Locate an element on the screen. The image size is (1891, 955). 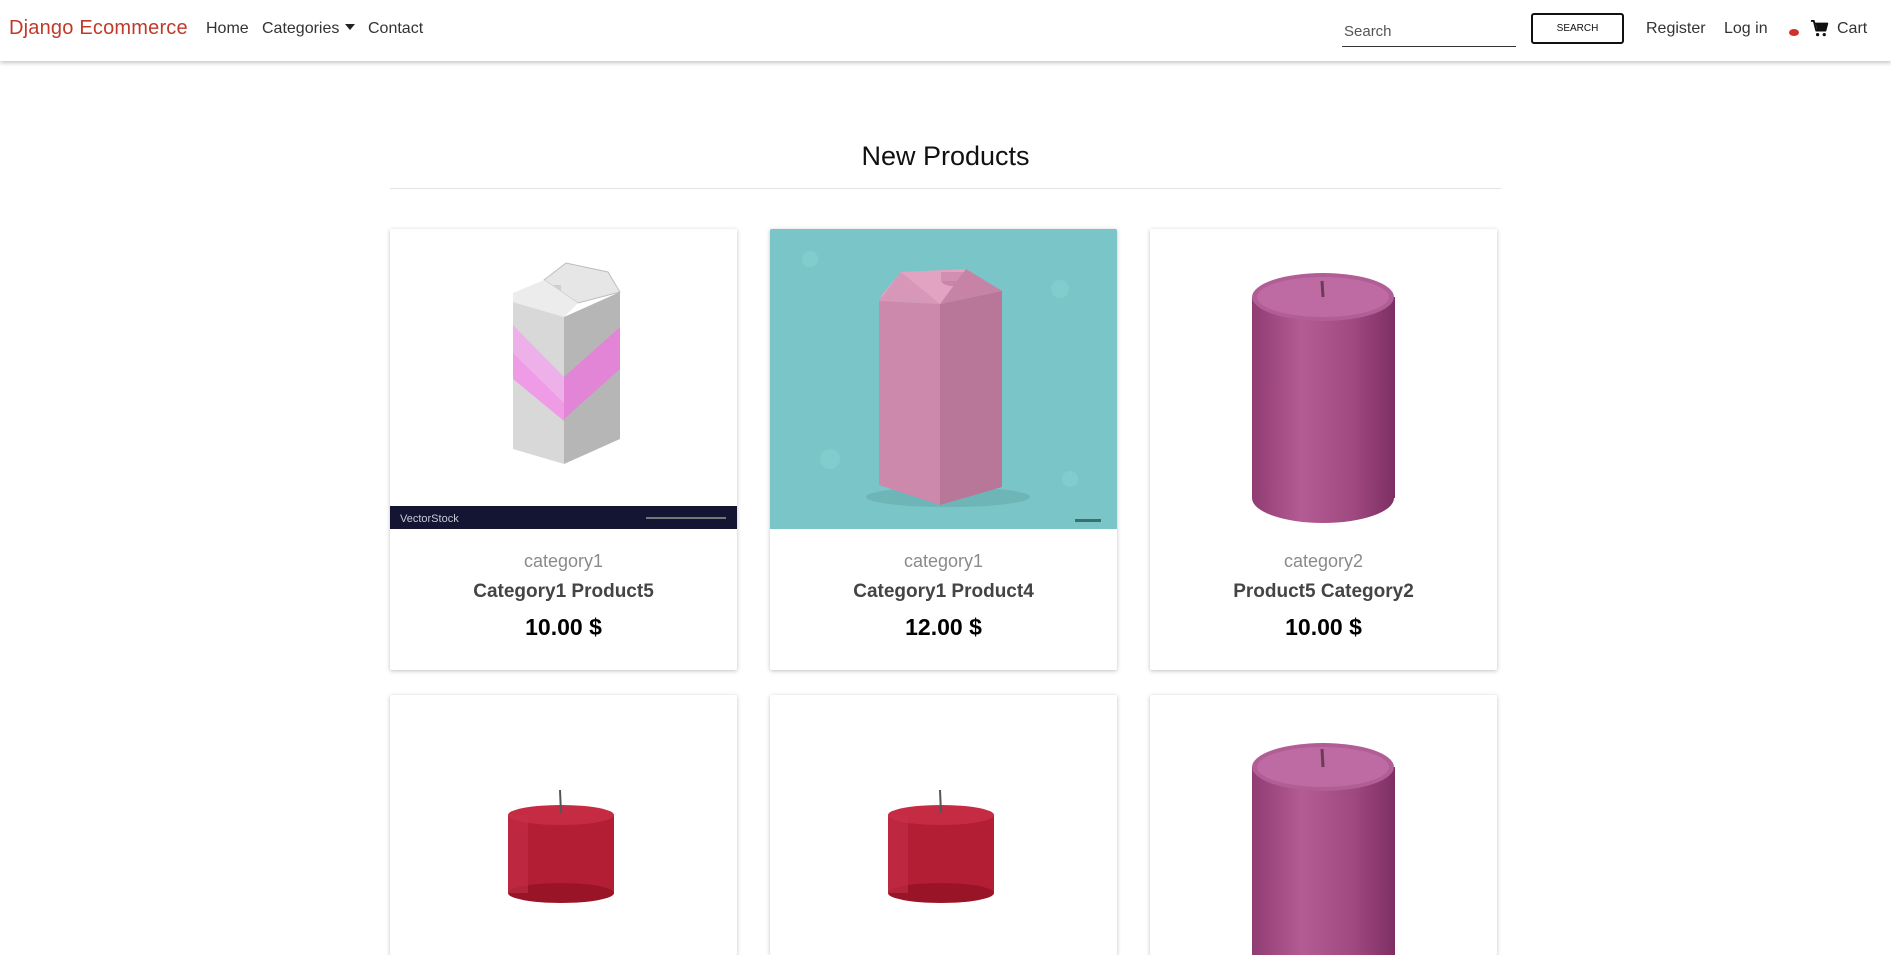
product-card-body: category2 Product5 Category2 10.00 $ is located at coordinates (1323, 585).